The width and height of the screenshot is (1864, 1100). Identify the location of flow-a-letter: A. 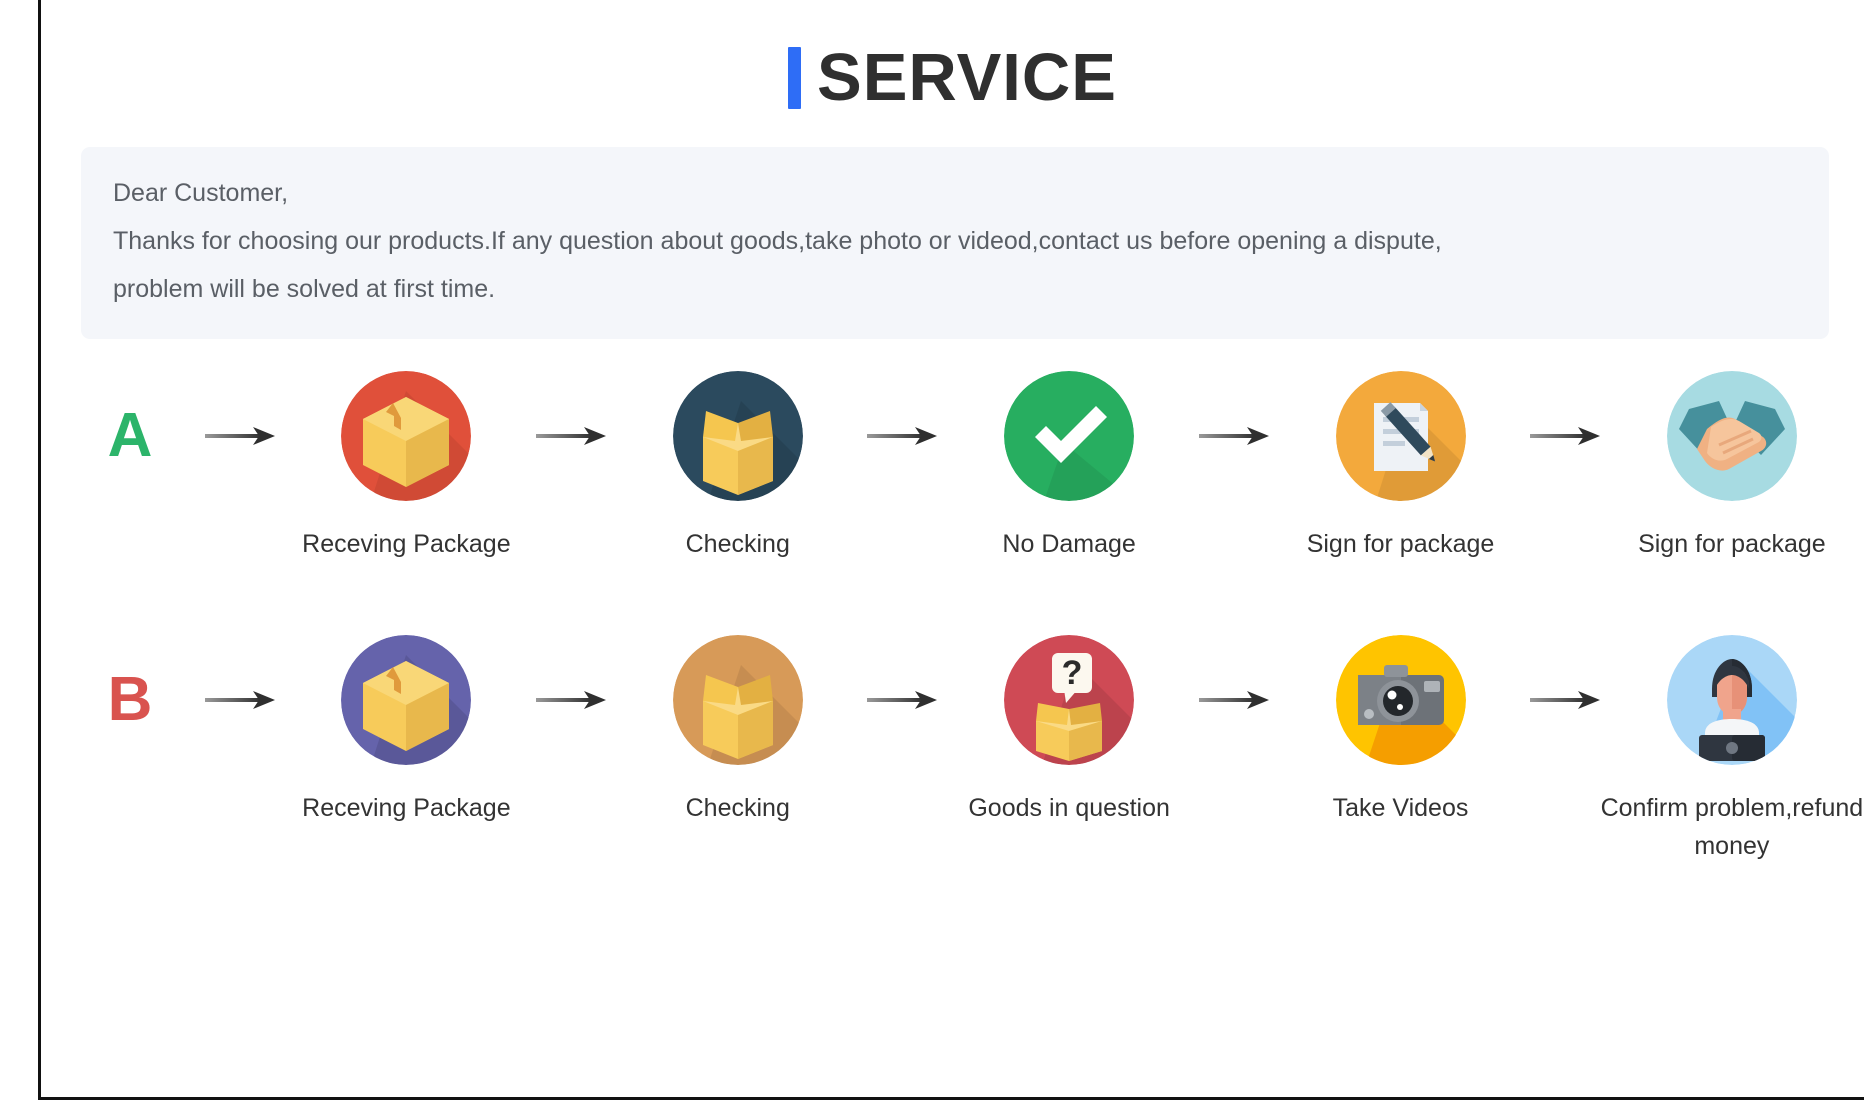
(130, 436).